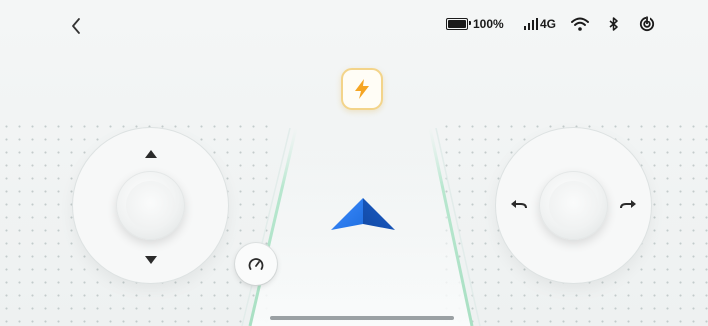 The width and height of the screenshot is (708, 326). I want to click on signal-icon, so click(531, 24).